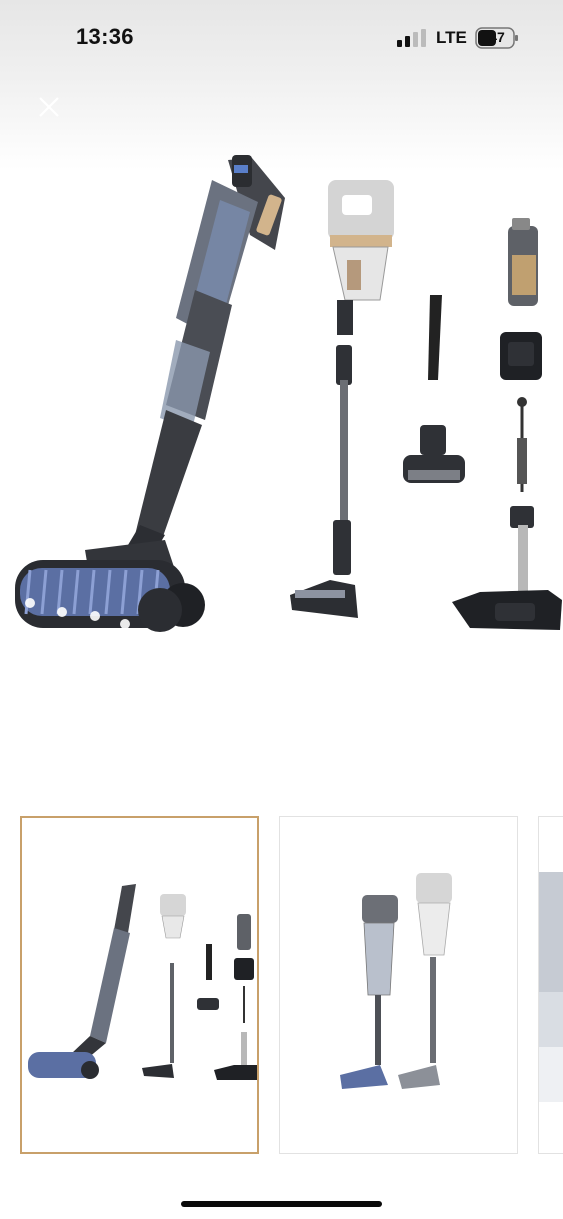  I want to click on thumbnail-2-image, so click(396, 981).